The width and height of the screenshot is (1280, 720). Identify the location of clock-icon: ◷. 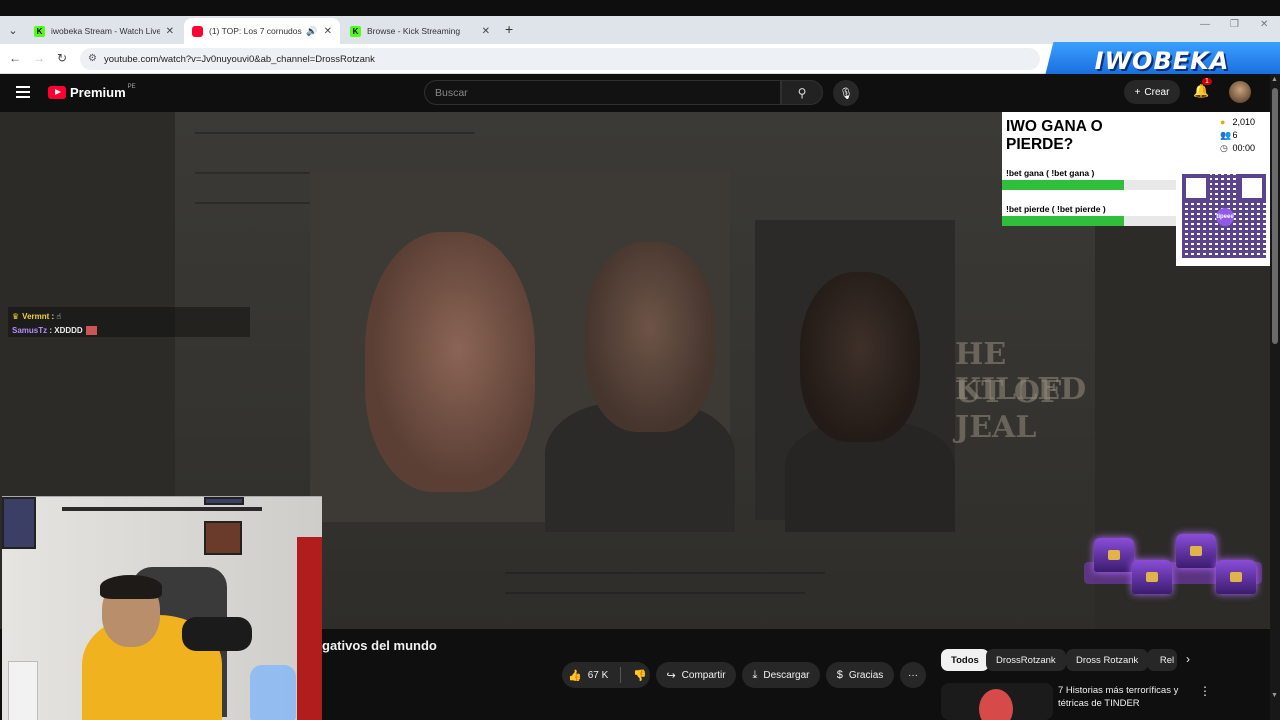
(1224, 148).